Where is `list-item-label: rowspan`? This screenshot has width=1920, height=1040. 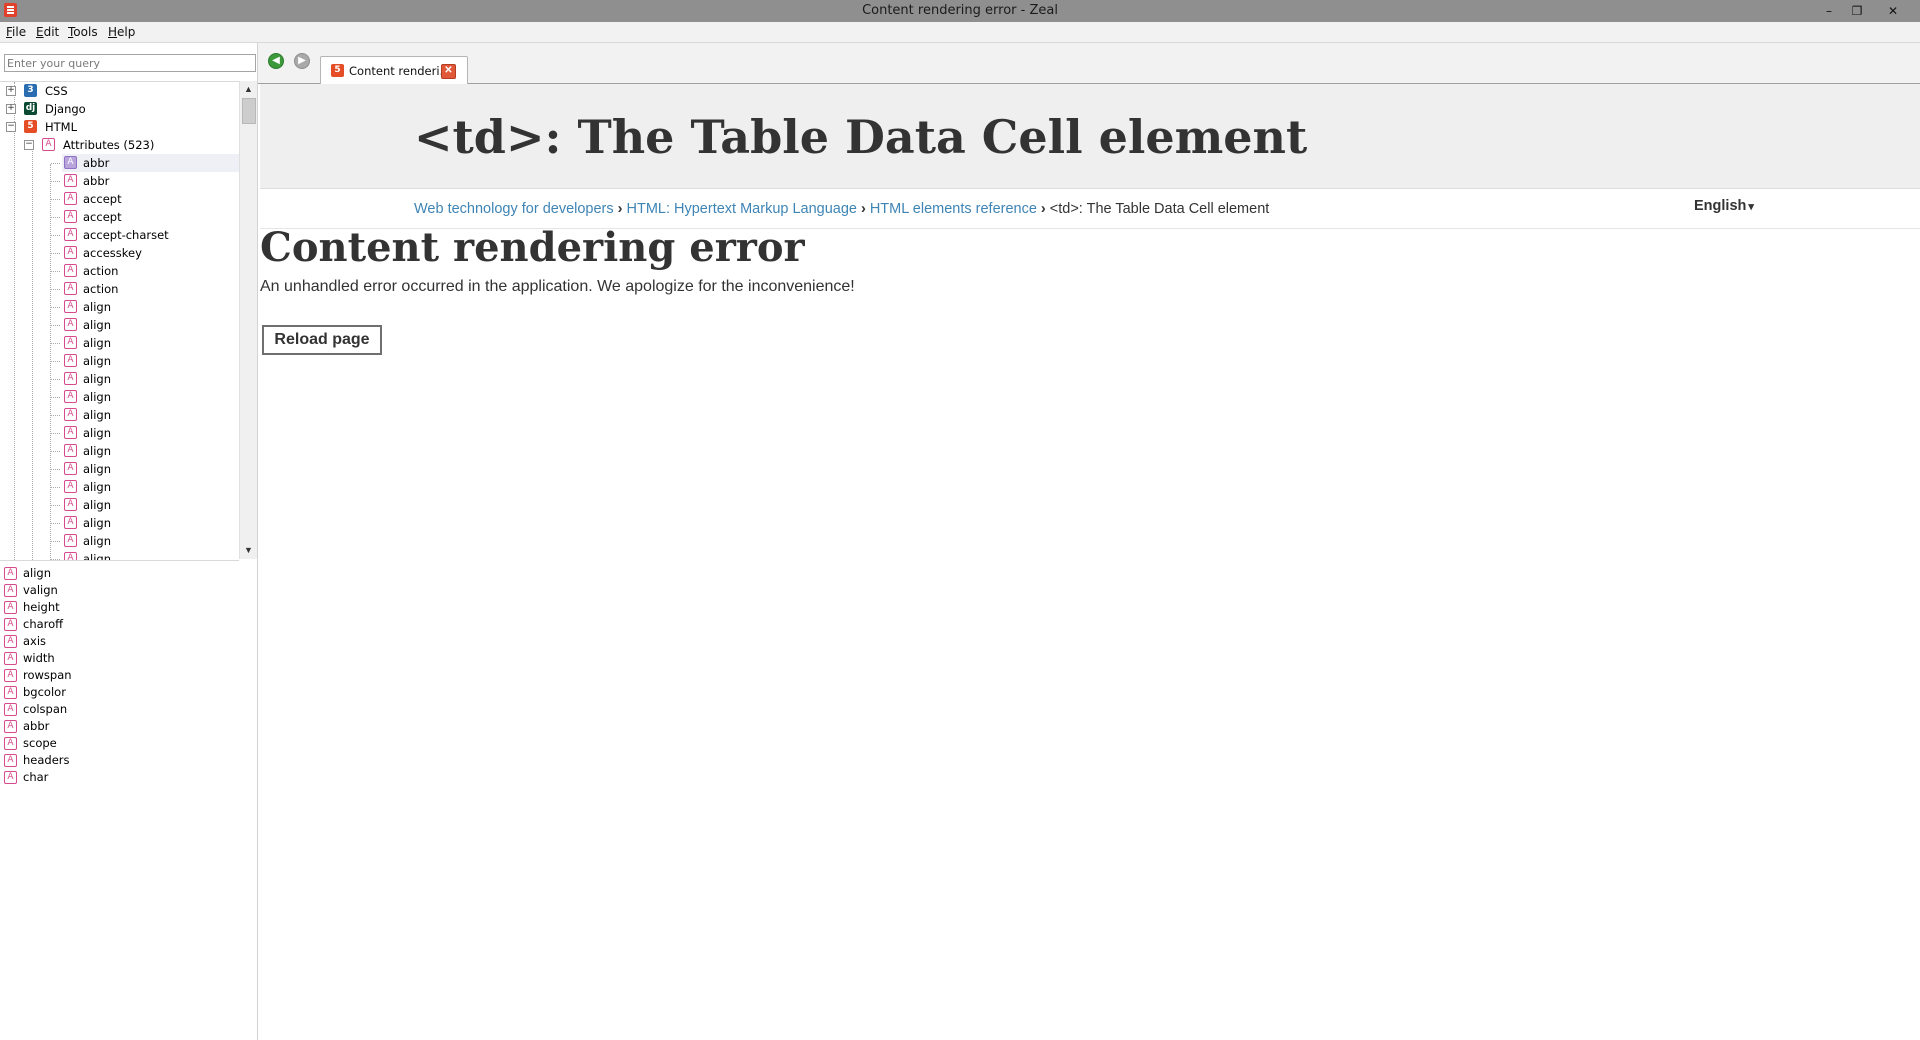
list-item-label: rowspan is located at coordinates (47, 675).